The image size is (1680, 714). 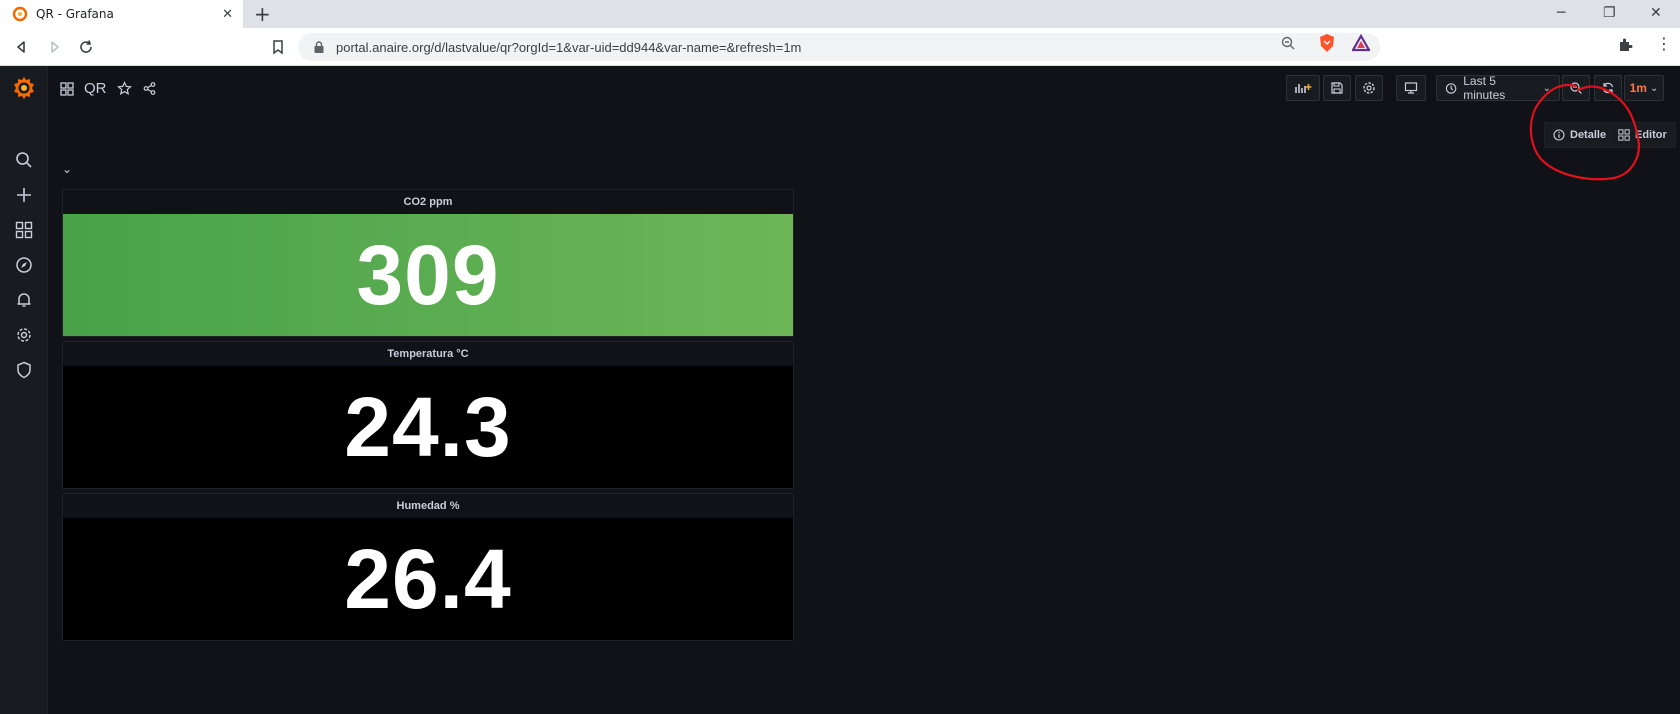 I want to click on puzzle-icon, so click(x=1626, y=44).